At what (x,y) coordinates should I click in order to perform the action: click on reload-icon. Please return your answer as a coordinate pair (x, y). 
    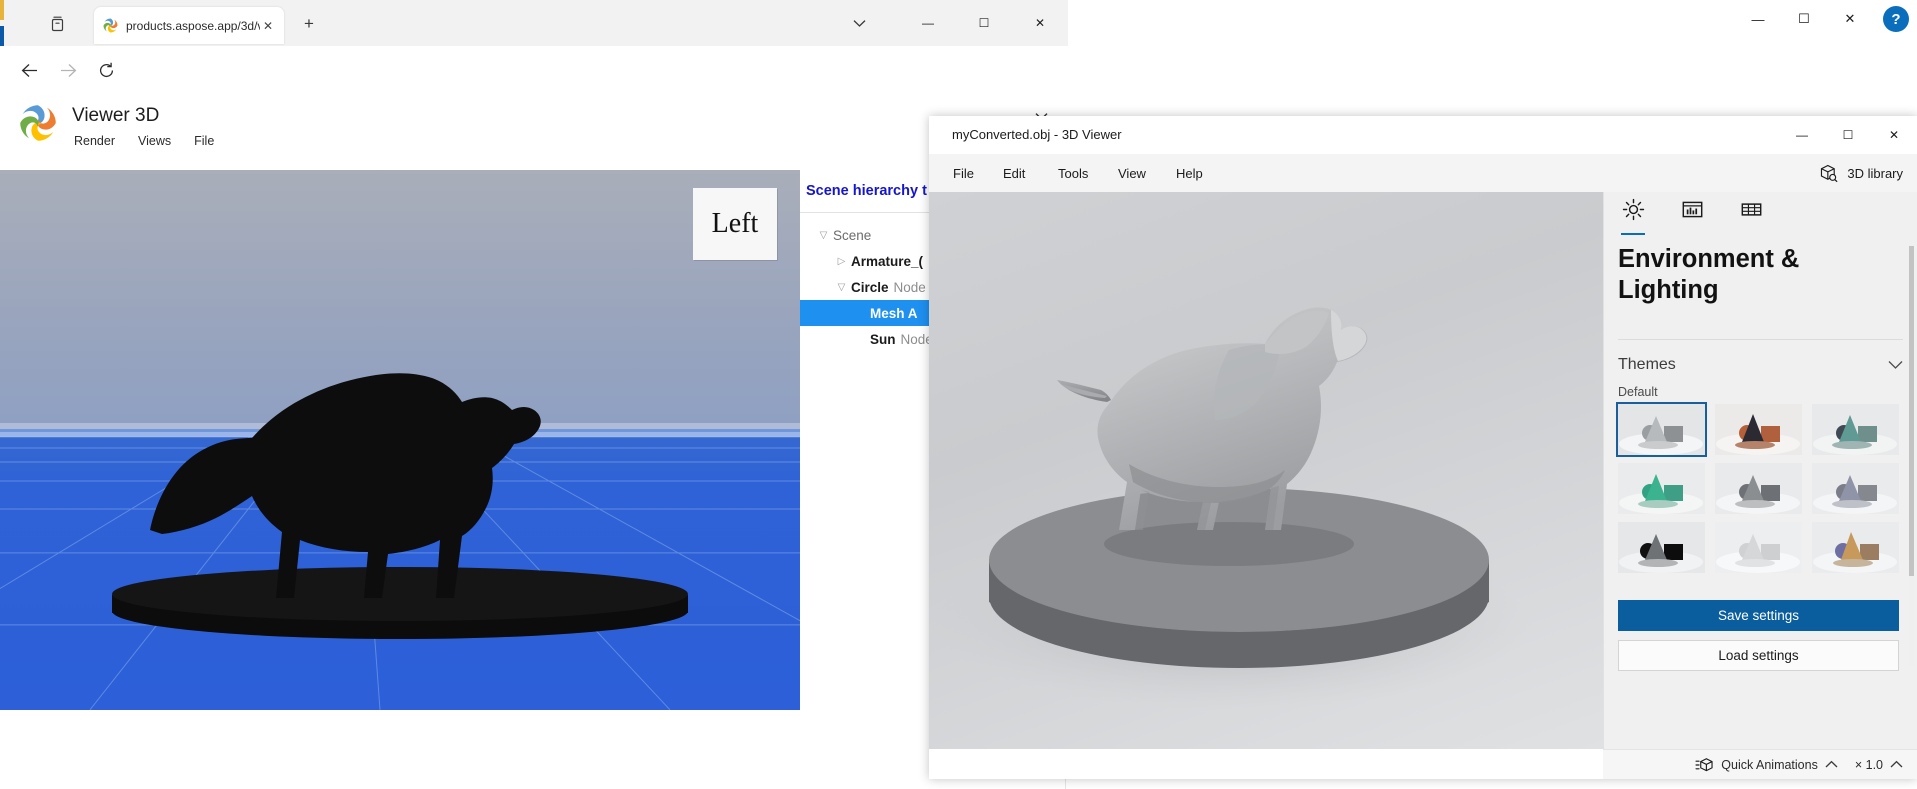
    Looking at the image, I should click on (106, 70).